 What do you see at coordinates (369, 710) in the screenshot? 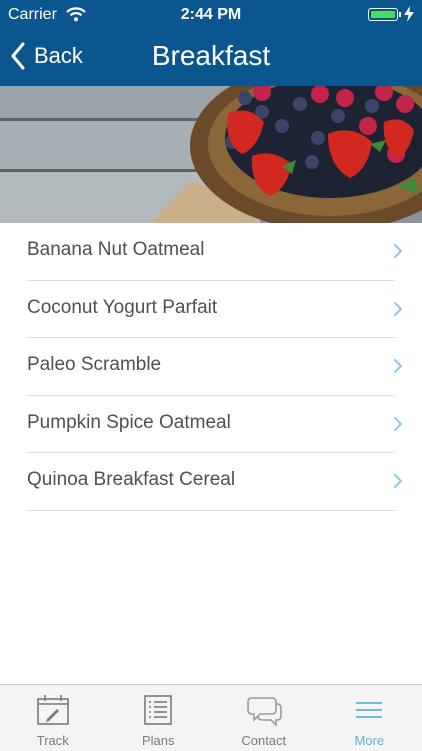
I see `menu-icon` at bounding box center [369, 710].